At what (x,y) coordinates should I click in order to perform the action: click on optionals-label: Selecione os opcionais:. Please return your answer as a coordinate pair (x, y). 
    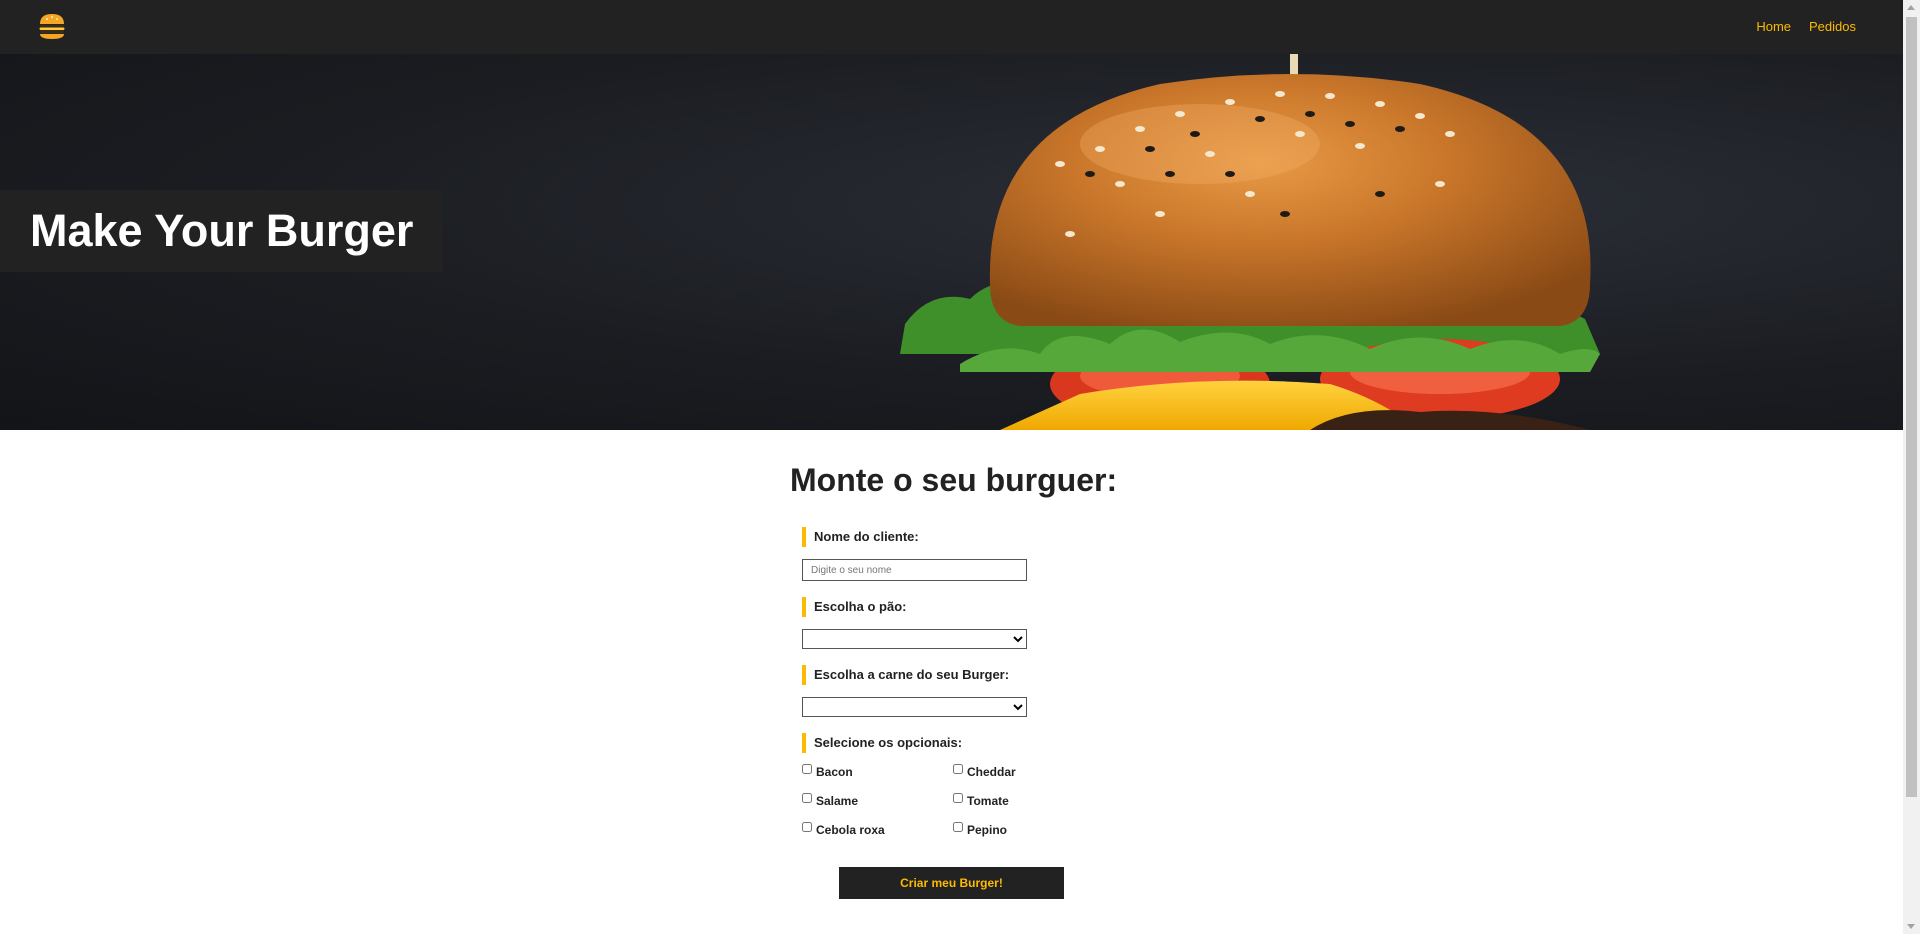
    Looking at the image, I should click on (882, 743).